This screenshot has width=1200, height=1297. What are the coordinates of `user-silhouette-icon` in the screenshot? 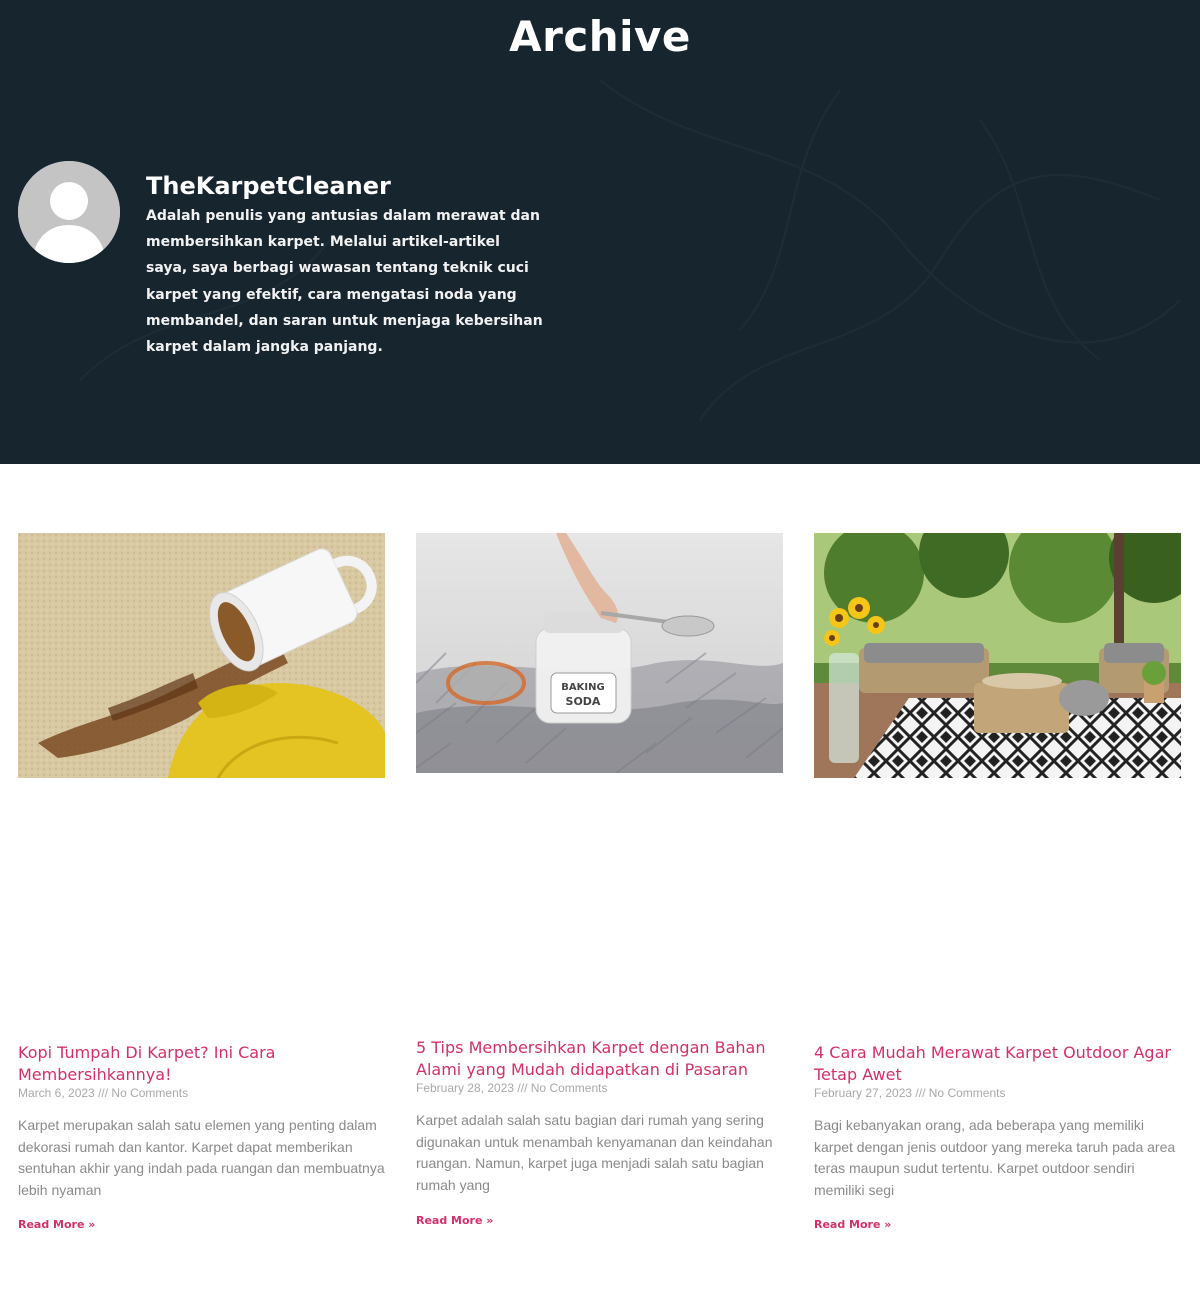 It's located at (69, 212).